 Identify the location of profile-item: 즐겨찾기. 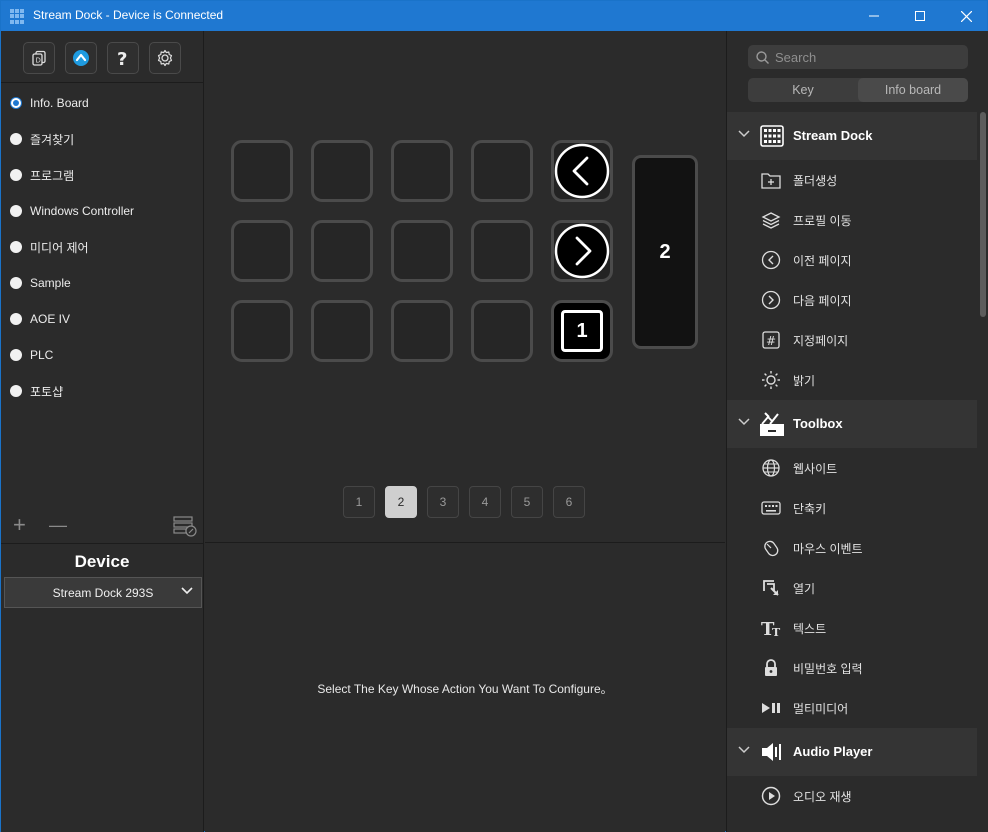
(102, 139).